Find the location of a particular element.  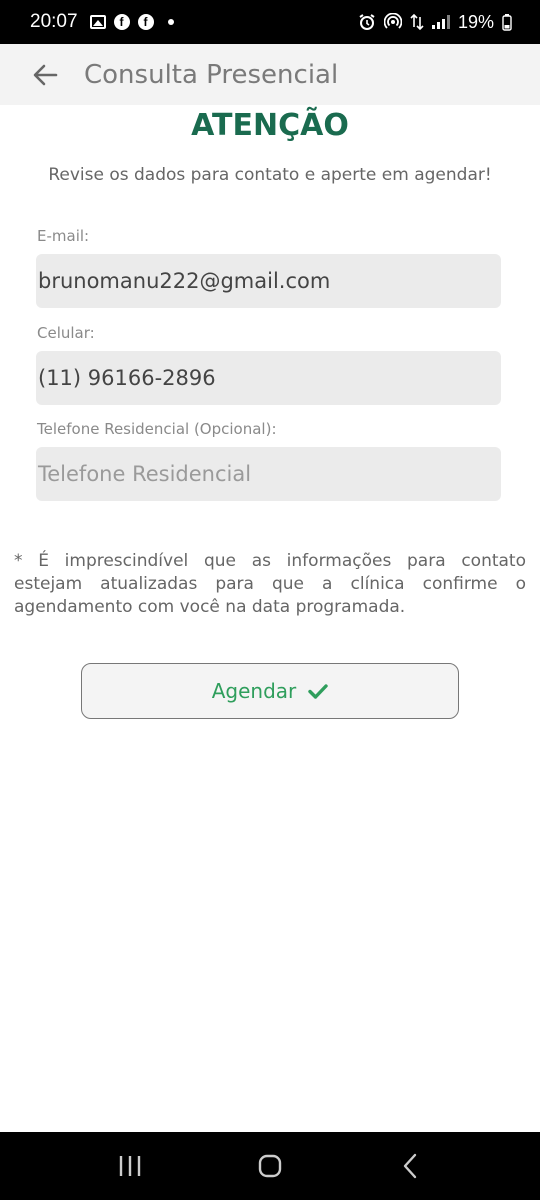

back-button is located at coordinates (45, 75).